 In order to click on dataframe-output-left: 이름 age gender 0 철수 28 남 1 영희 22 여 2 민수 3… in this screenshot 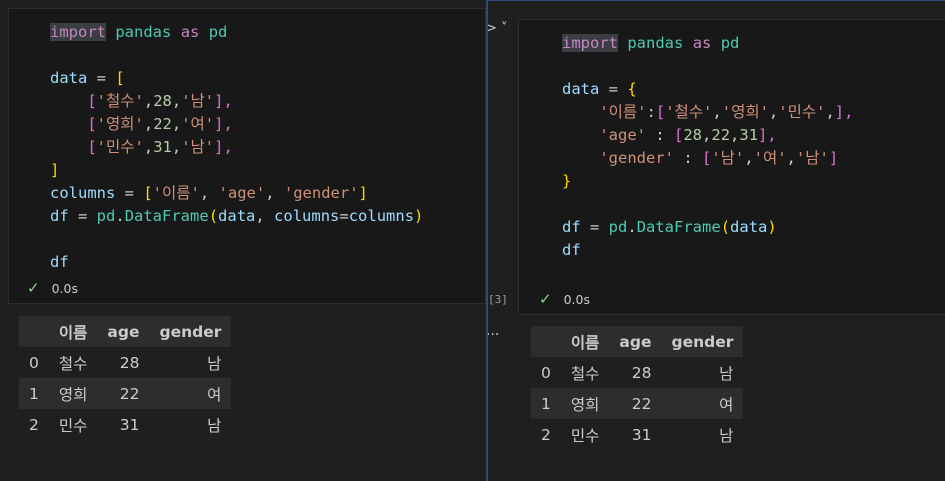, I will do `click(125, 378)`.